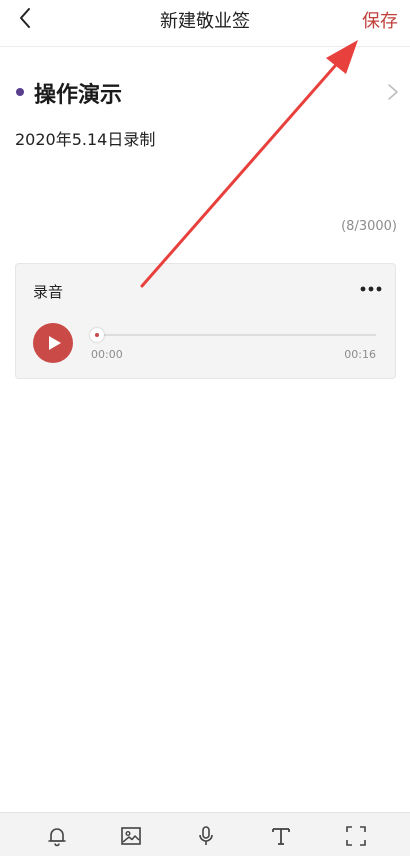 Image resolution: width=410 pixels, height=856 pixels. Describe the element at coordinates (281, 836) in the screenshot. I see `text-icon` at that location.